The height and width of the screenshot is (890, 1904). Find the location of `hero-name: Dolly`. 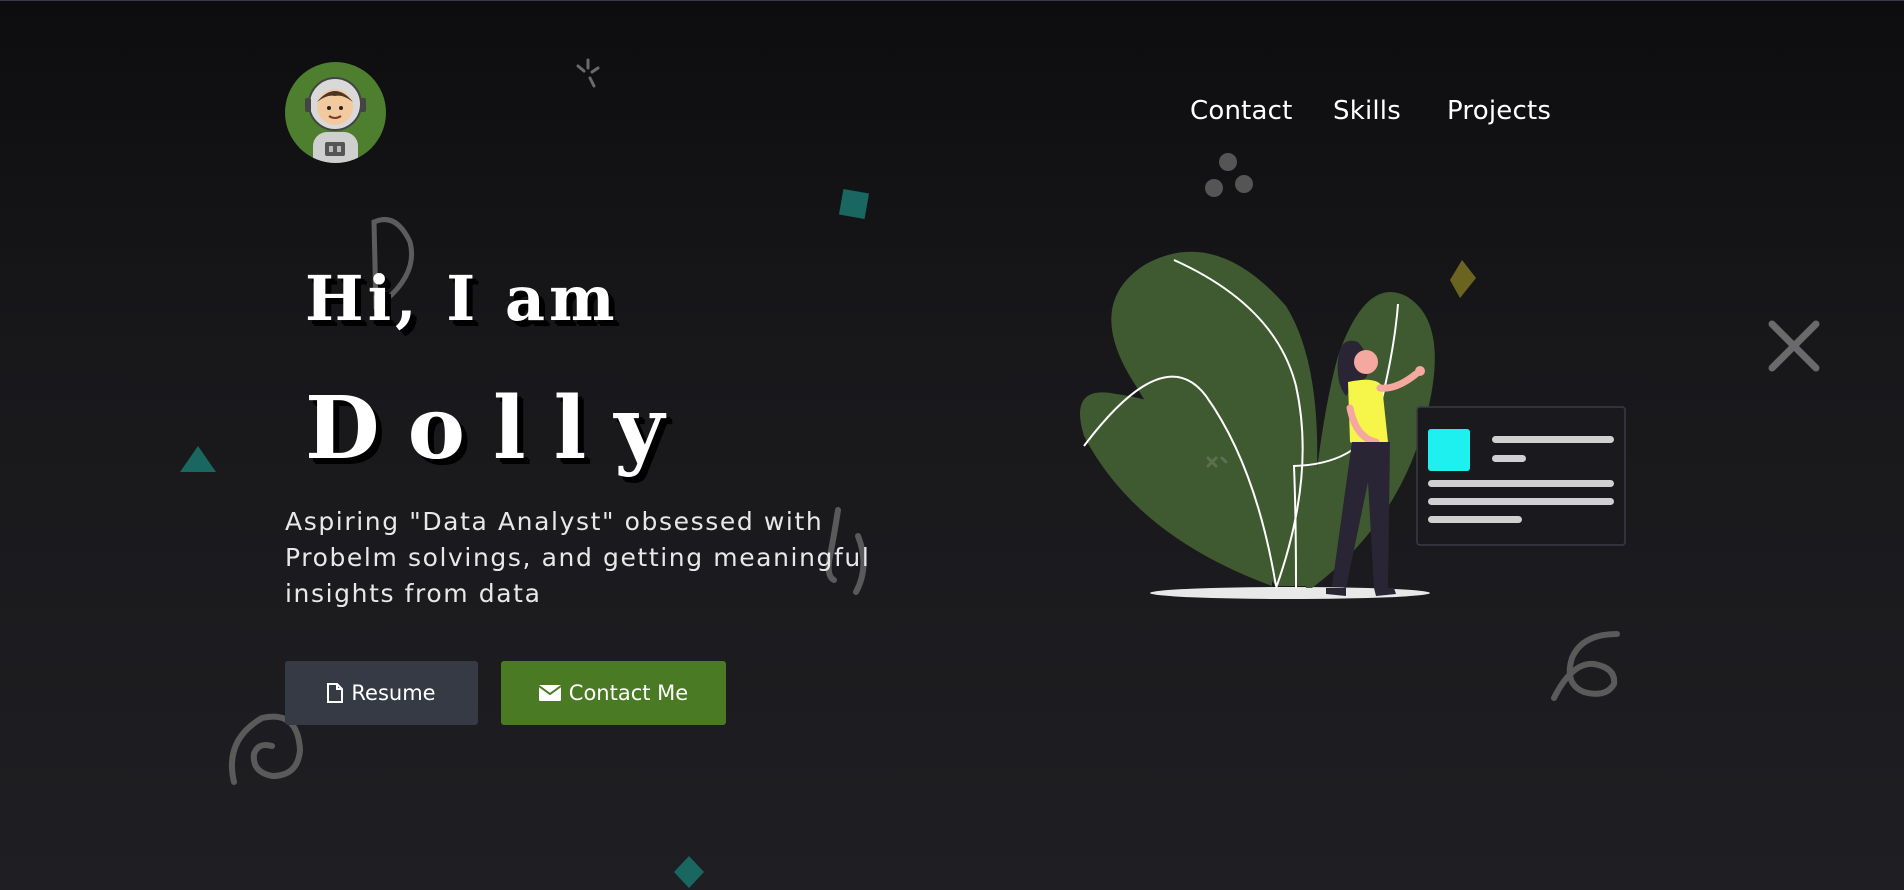

hero-name: Dolly is located at coordinates (499, 428).